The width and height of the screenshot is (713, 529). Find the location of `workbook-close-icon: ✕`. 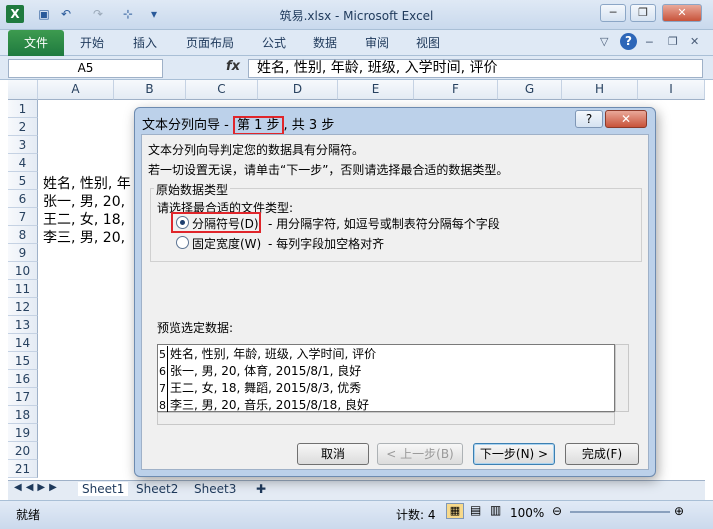

workbook-close-icon: ✕ is located at coordinates (694, 41).